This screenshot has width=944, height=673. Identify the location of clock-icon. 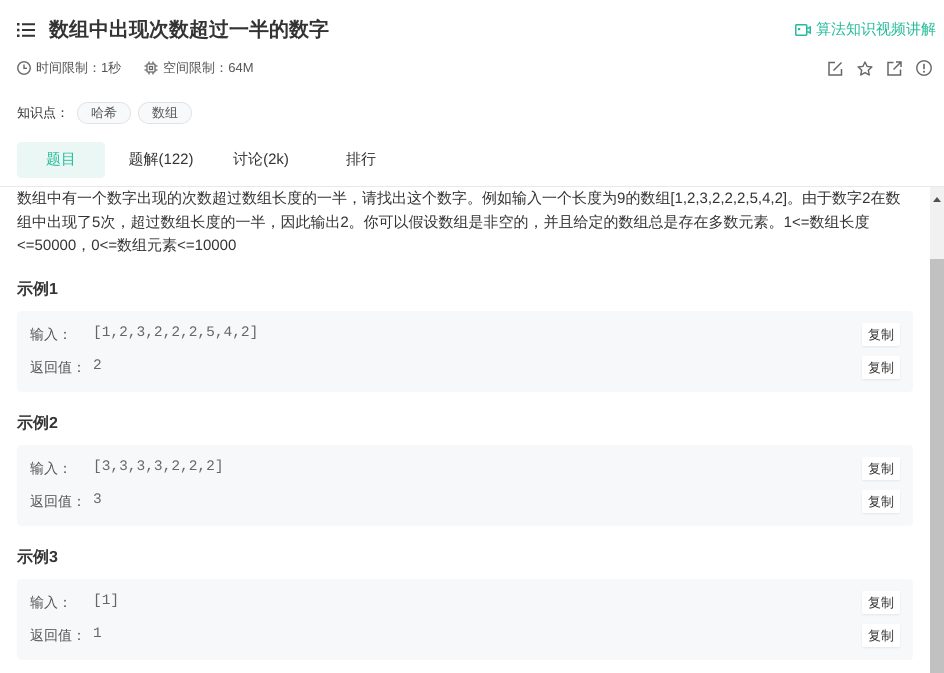
(24, 68).